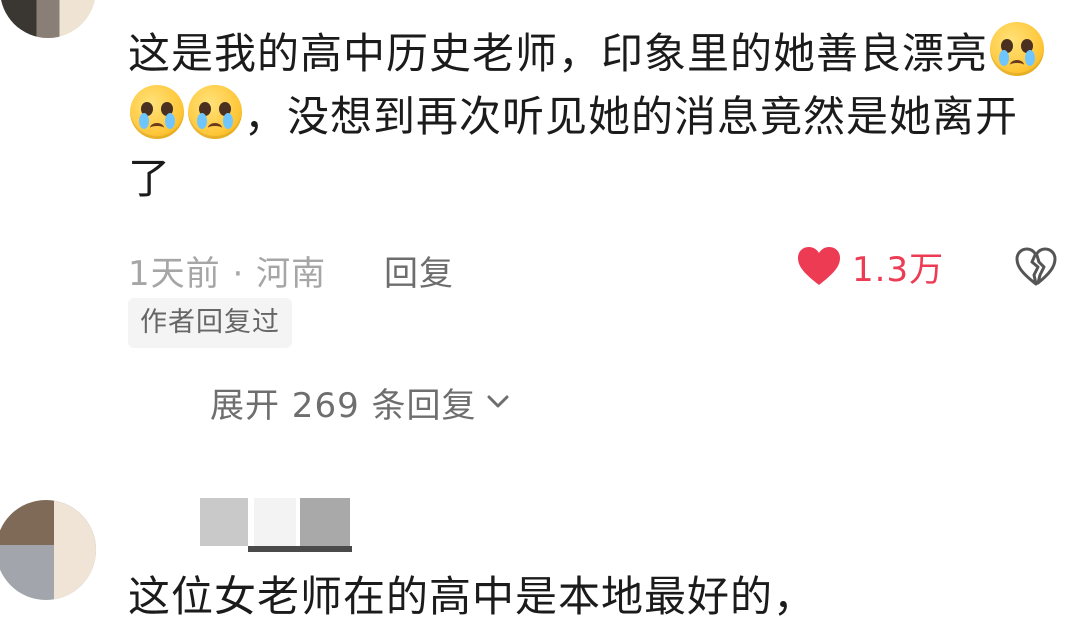 The height and width of the screenshot is (630, 1080). I want to click on heart-icon, so click(819, 266).